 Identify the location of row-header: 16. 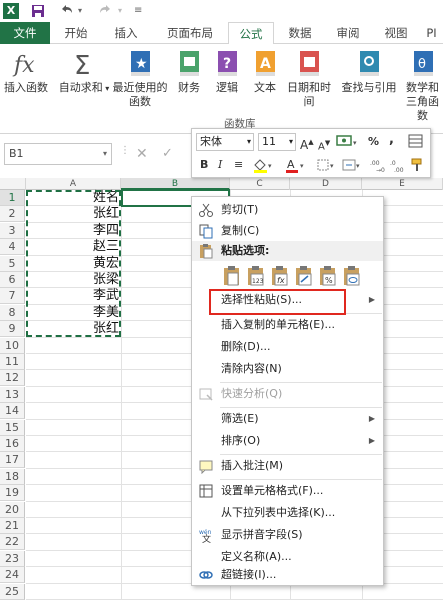
(12, 444).